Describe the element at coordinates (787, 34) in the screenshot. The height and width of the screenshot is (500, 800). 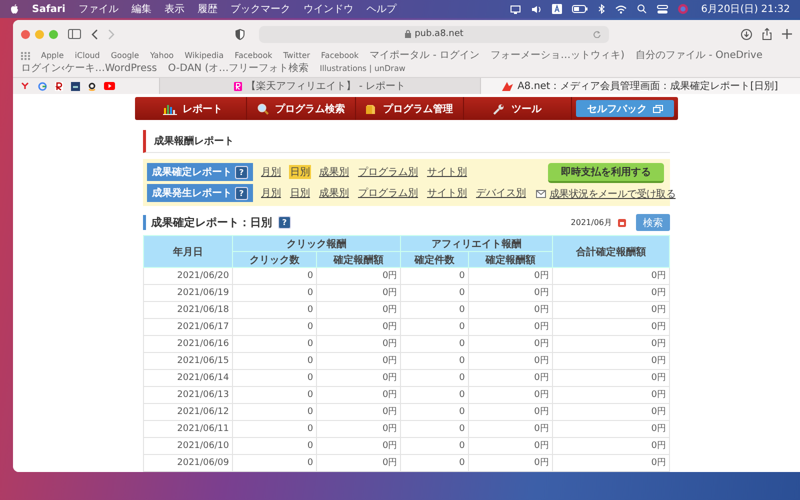
I see `new-tab-icon` at that location.